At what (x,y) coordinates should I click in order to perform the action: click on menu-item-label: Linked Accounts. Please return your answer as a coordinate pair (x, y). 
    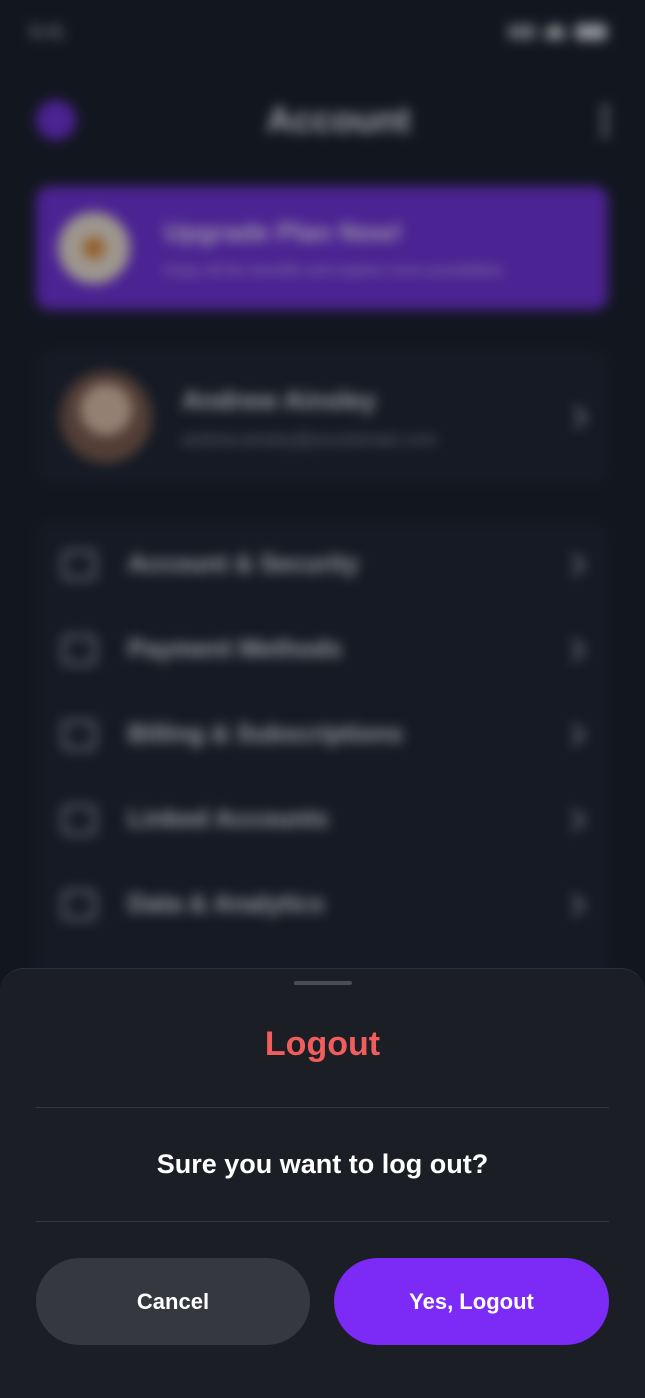
    Looking at the image, I should click on (228, 819).